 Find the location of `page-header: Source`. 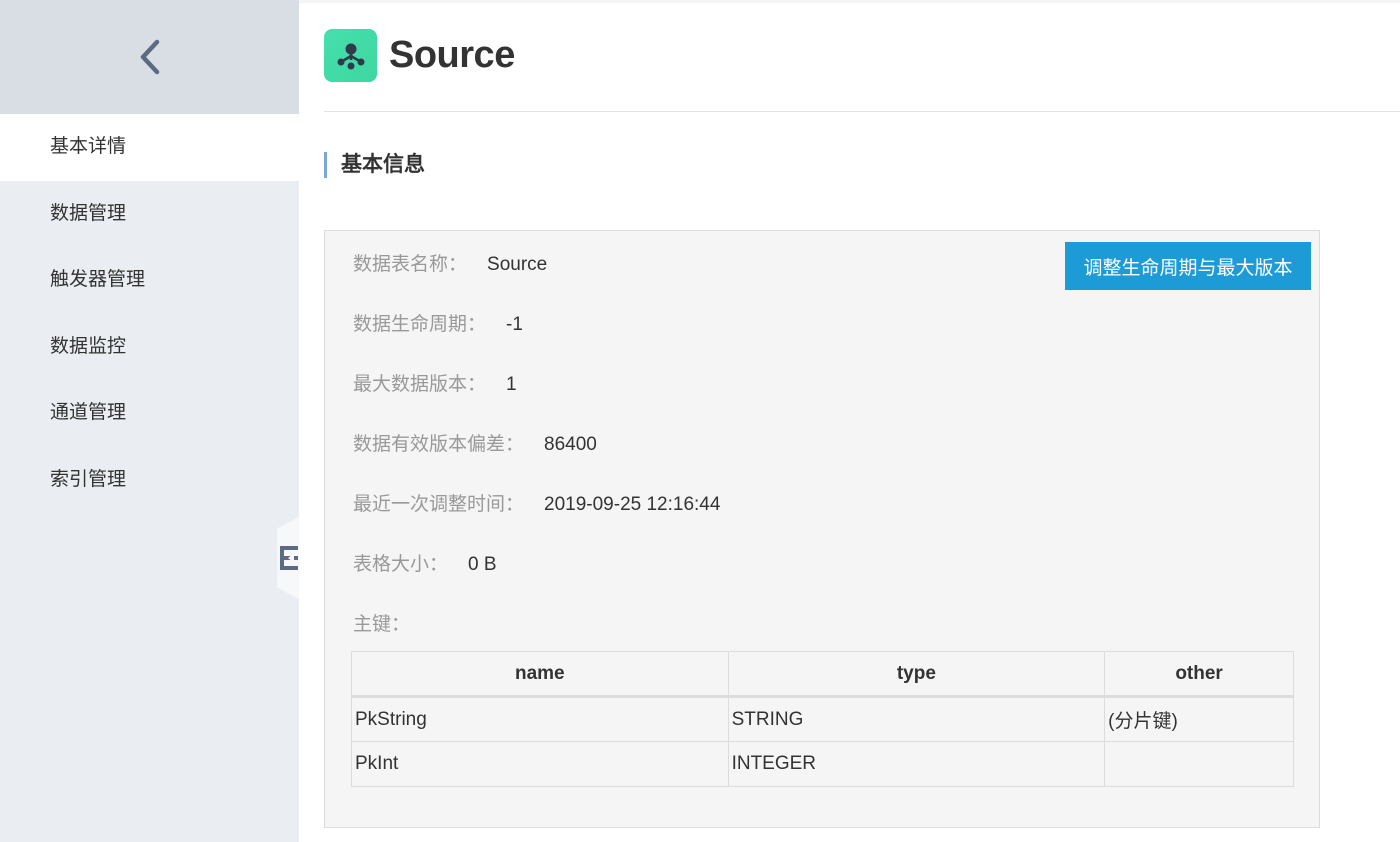

page-header: Source is located at coordinates (862, 56).